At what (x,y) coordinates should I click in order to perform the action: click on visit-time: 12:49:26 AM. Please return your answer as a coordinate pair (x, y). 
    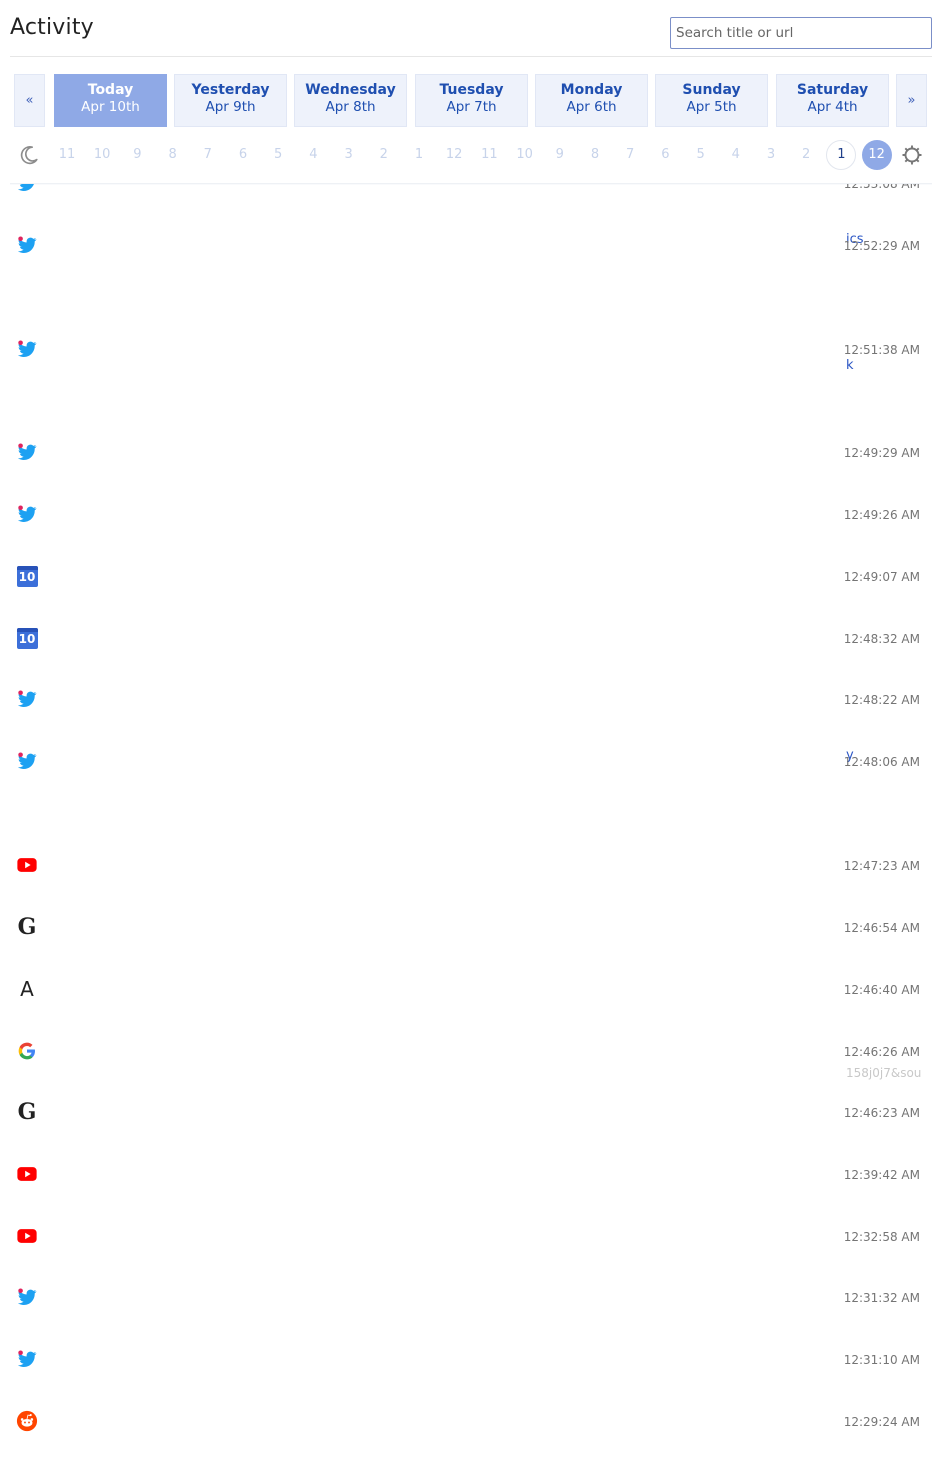
    Looking at the image, I should click on (881, 515).